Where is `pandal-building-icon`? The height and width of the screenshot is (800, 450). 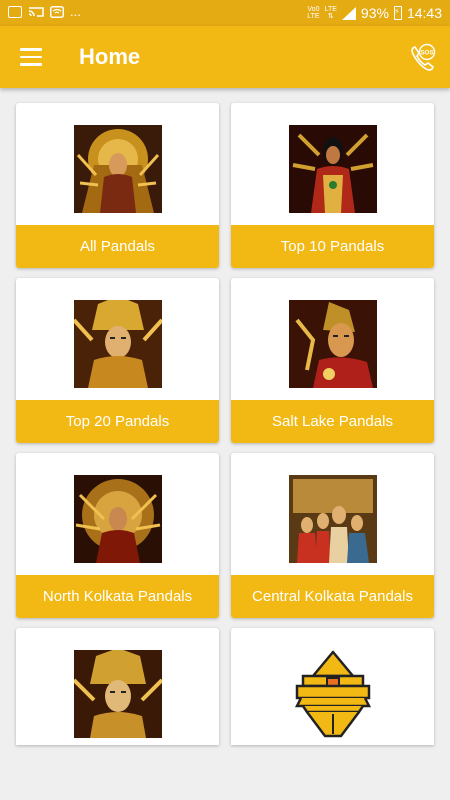 pandal-building-icon is located at coordinates (333, 694).